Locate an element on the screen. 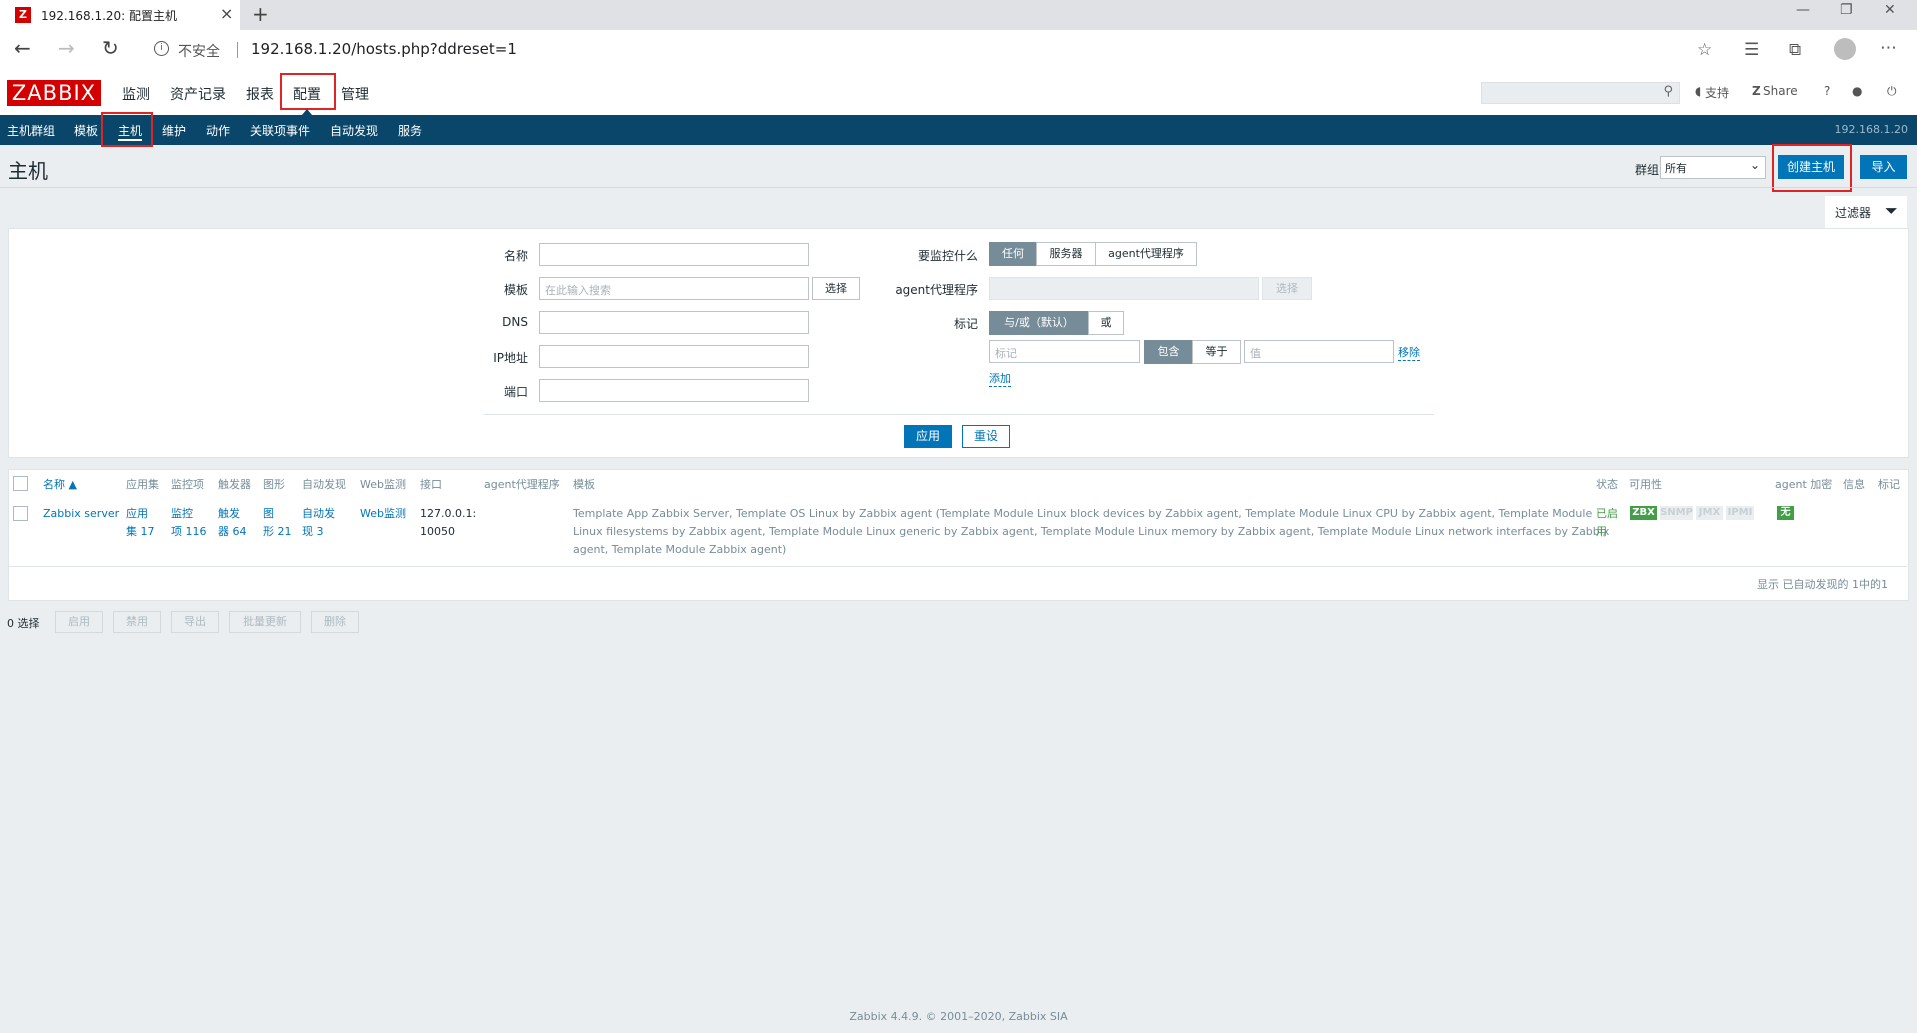  favorites-list-icon: ☰ is located at coordinates (1751, 50).